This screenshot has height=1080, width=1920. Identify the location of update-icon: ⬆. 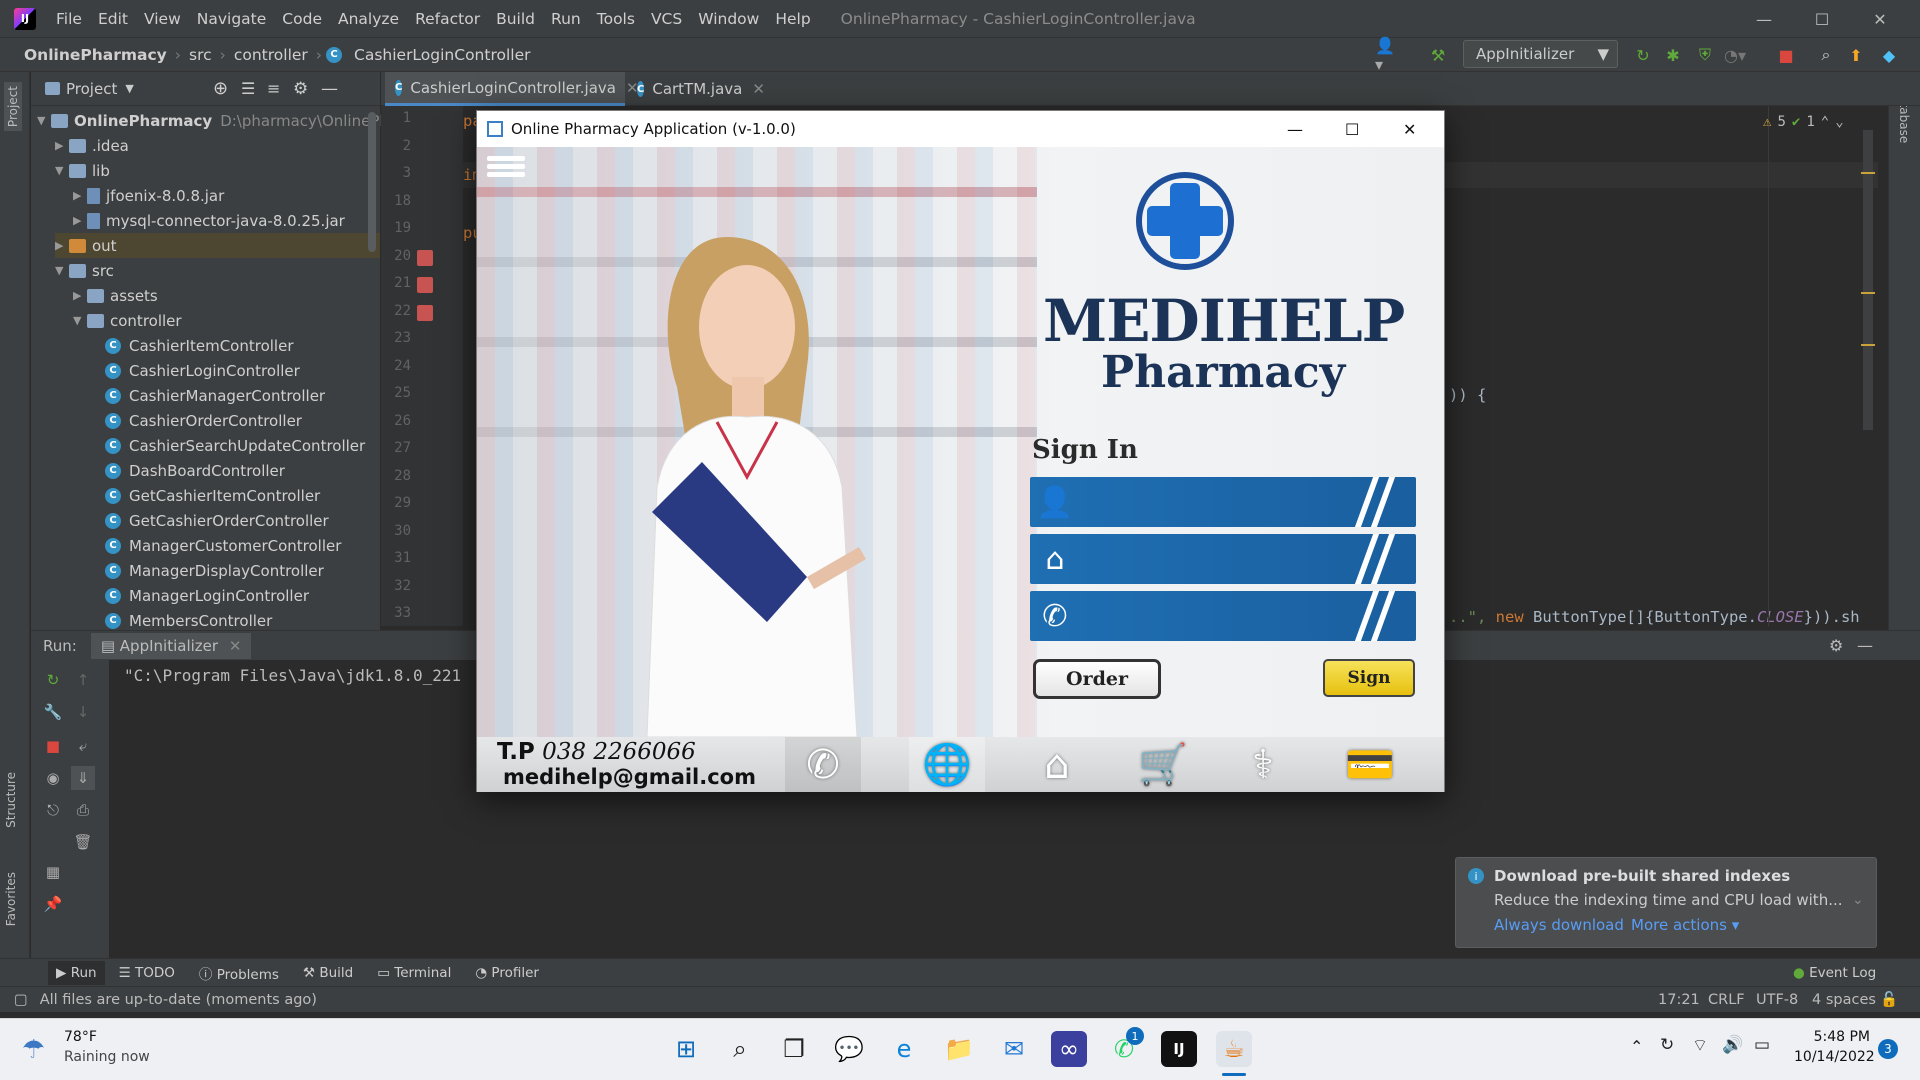
(1856, 55).